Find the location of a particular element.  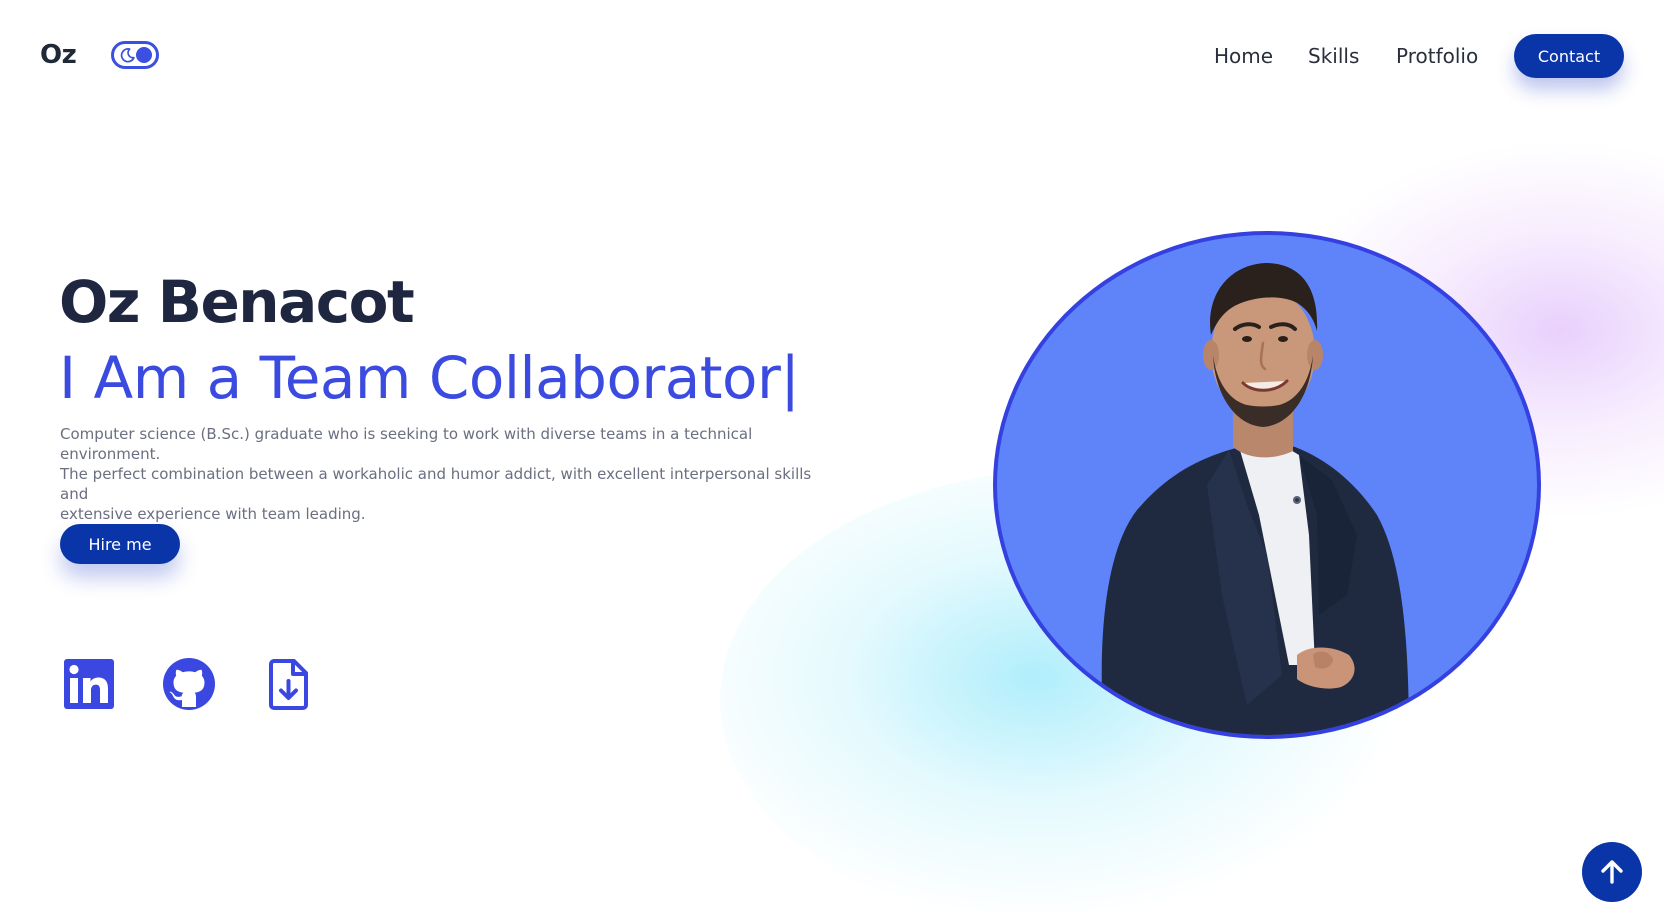

hero-description-line: extensive experience with team leading. is located at coordinates (213, 514).